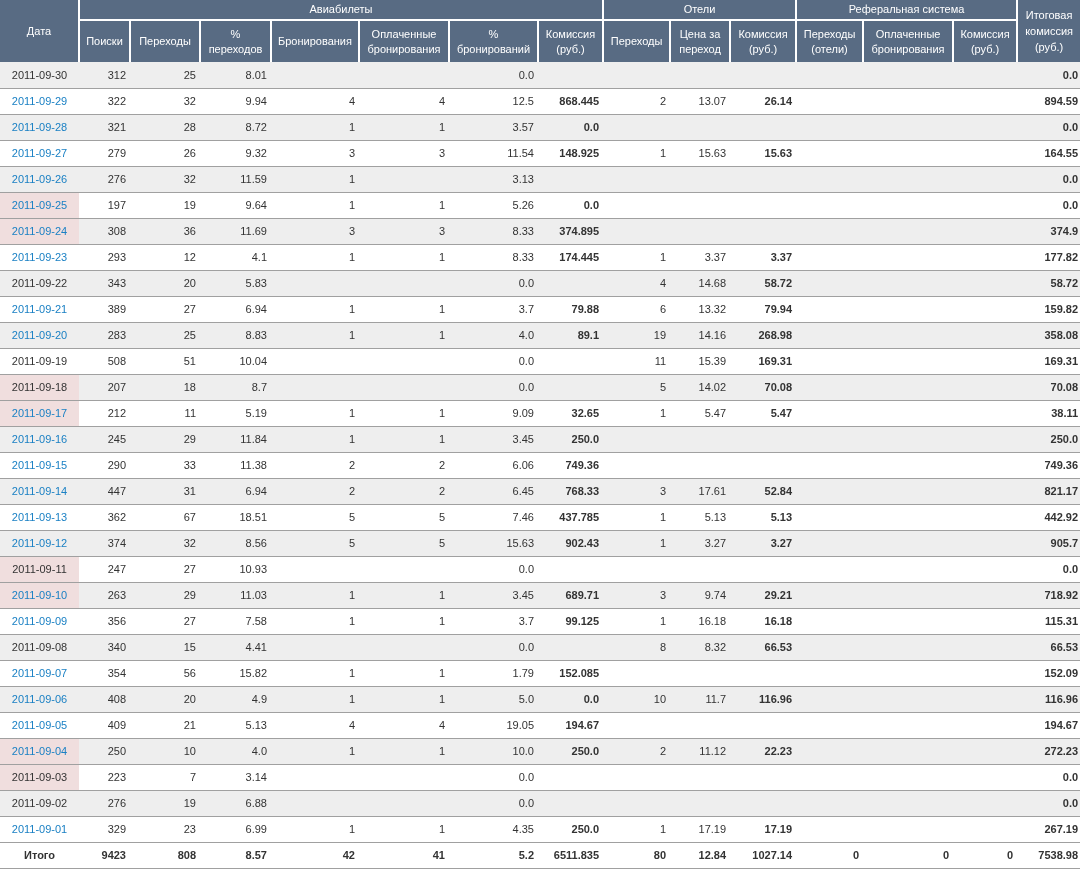 This screenshot has height=869, width=1080. Describe the element at coordinates (116, 126) in the screenshot. I see `table-cell: 321` at that location.